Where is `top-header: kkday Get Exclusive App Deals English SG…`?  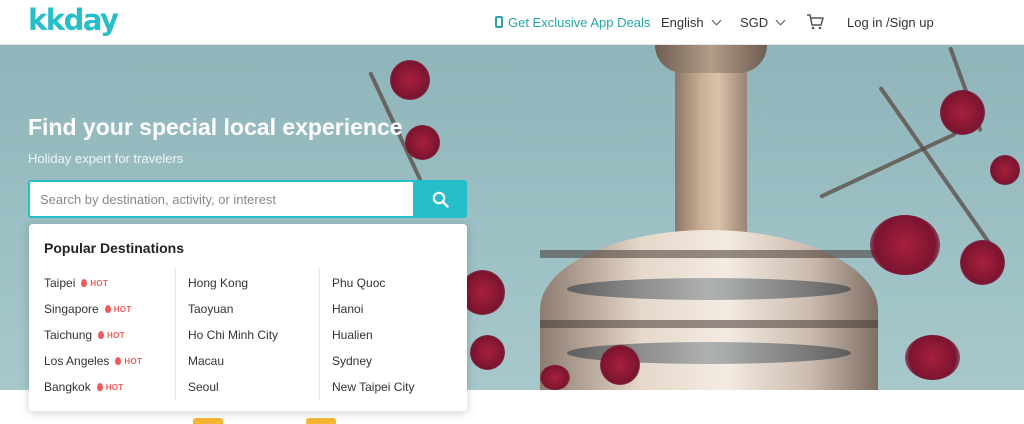 top-header: kkday Get Exclusive App Deals English SG… is located at coordinates (512, 22).